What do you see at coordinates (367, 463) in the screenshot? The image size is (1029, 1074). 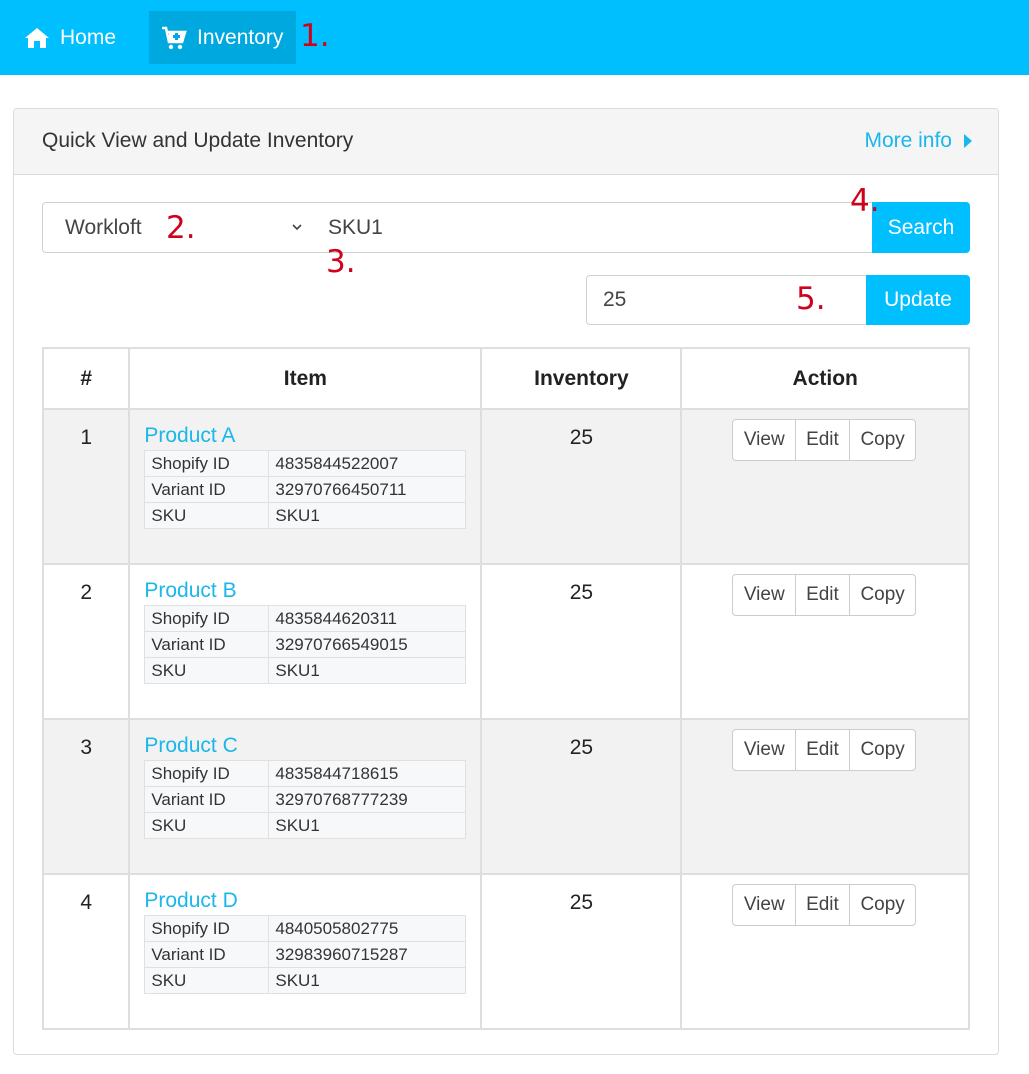 I see `shopify-id: 4835844522007` at bounding box center [367, 463].